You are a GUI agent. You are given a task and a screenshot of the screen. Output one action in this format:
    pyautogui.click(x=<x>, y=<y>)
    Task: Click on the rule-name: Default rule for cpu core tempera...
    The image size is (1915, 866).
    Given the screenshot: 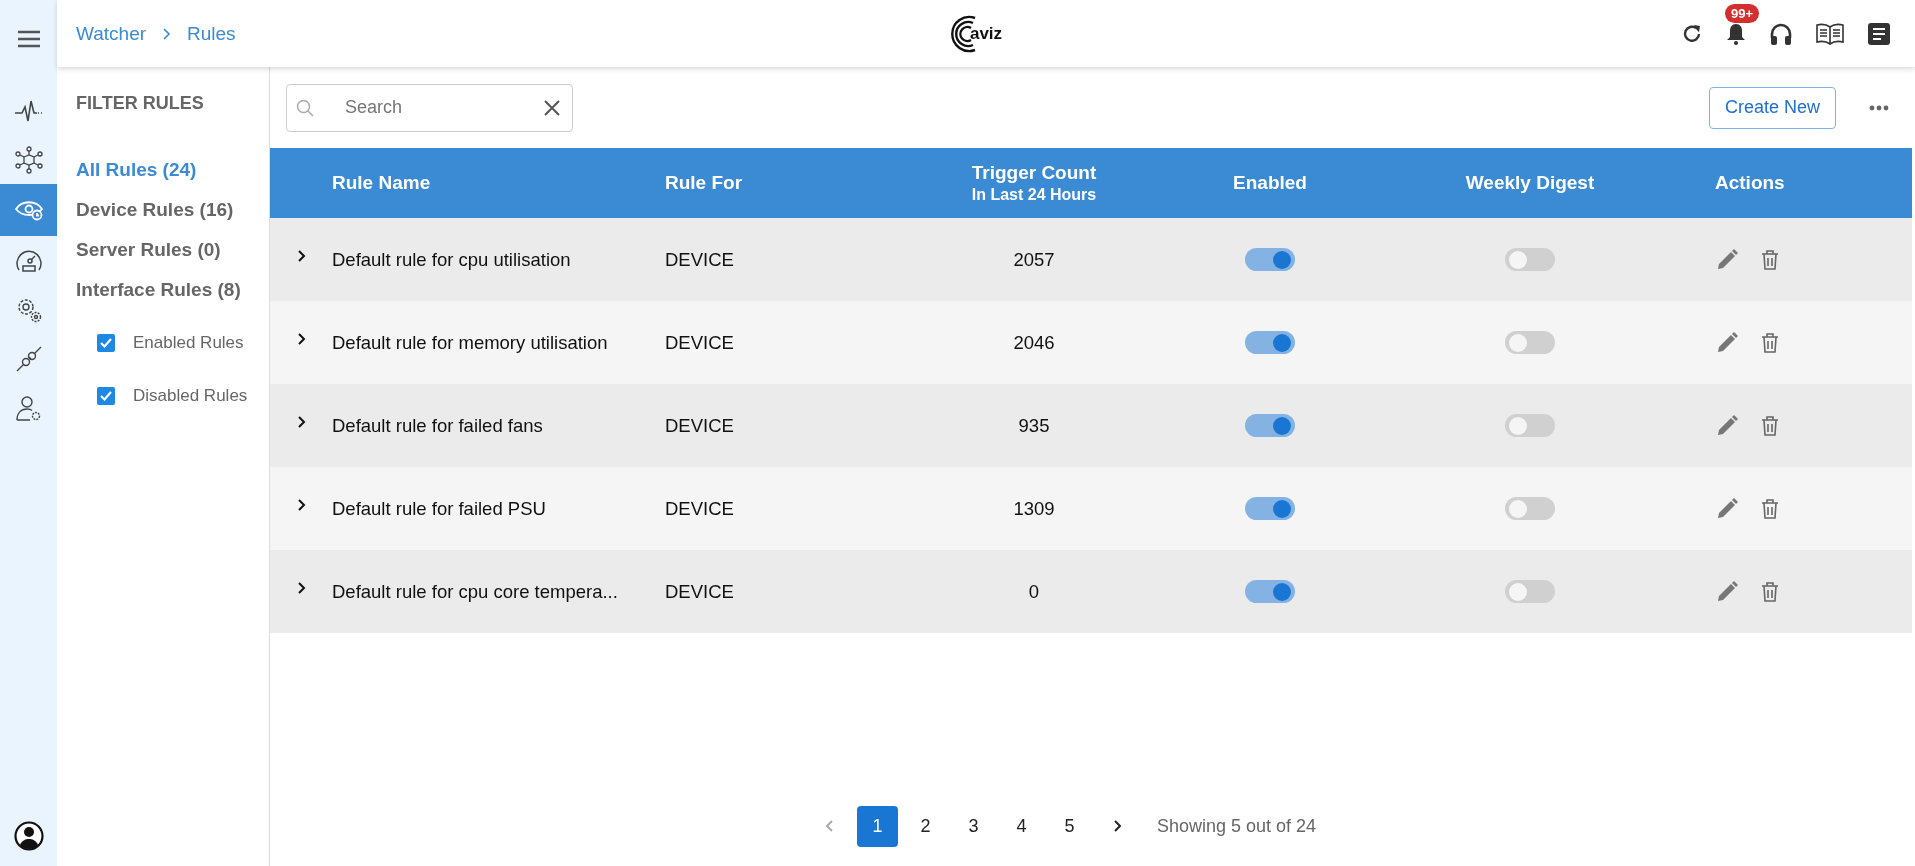 What is the action you would take?
    pyautogui.click(x=475, y=591)
    